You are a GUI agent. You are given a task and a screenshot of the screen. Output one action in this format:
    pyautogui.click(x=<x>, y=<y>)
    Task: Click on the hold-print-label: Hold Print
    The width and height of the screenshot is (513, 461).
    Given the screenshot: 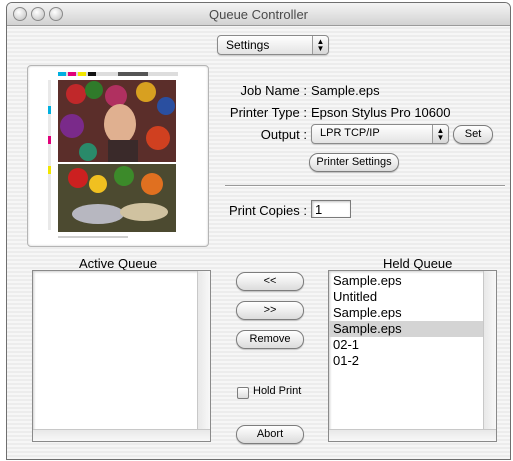 What is the action you would take?
    pyautogui.click(x=277, y=391)
    